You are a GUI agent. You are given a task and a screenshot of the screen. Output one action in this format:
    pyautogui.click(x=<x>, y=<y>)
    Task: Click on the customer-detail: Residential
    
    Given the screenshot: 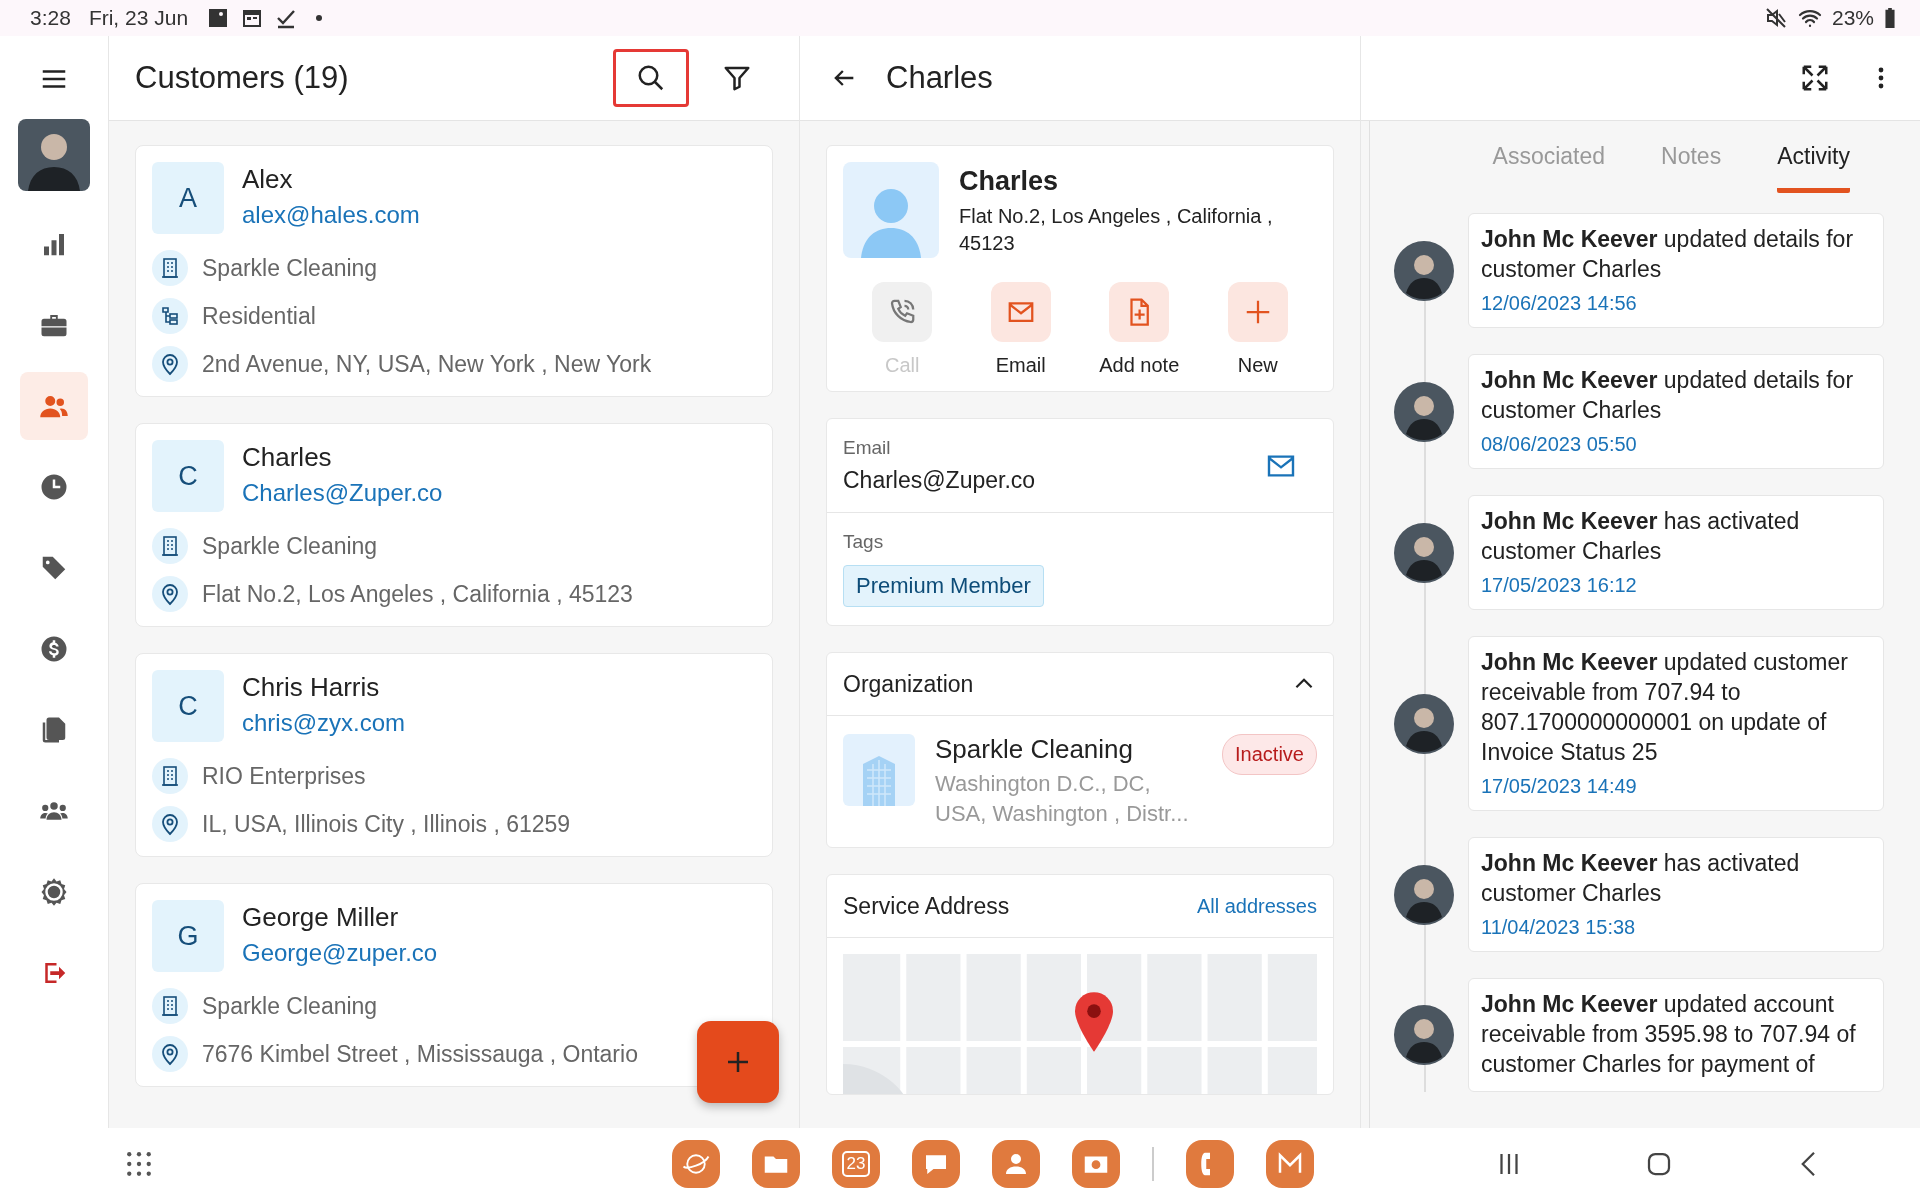 What is the action you would take?
    pyautogui.click(x=259, y=316)
    